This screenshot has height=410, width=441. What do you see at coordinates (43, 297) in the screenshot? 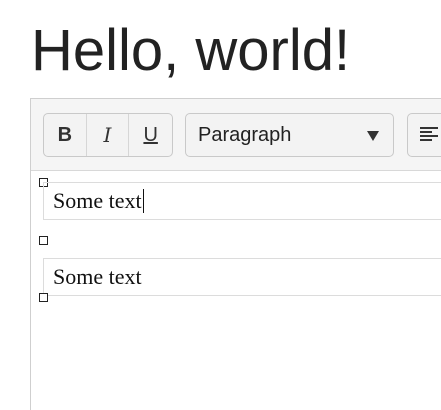
I see `block-handle-bottom` at bounding box center [43, 297].